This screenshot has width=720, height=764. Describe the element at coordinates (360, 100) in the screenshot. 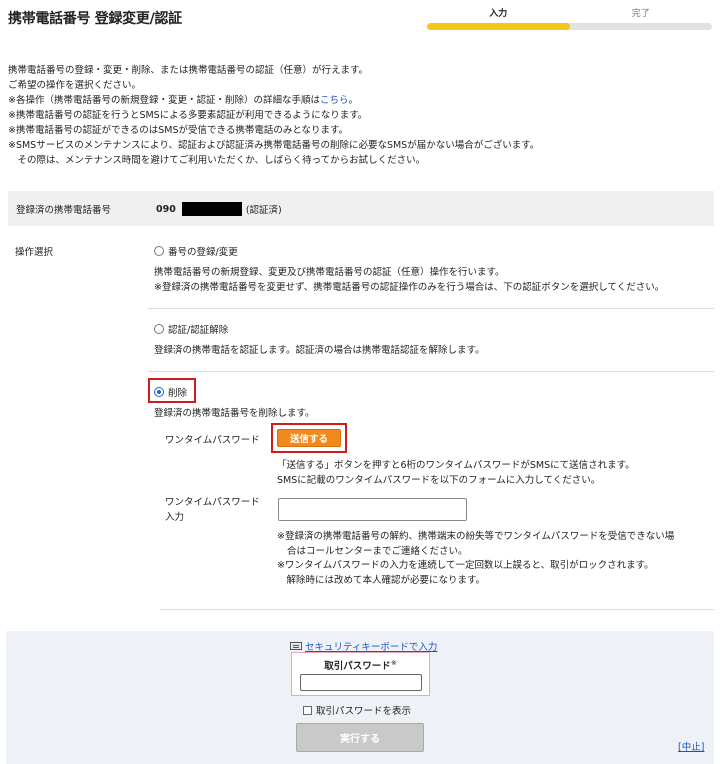

I see `intro-line: ※各操作（携帯電話番号の新規登録・変更・認証・削除）の詳細な手順はこちら。` at that location.